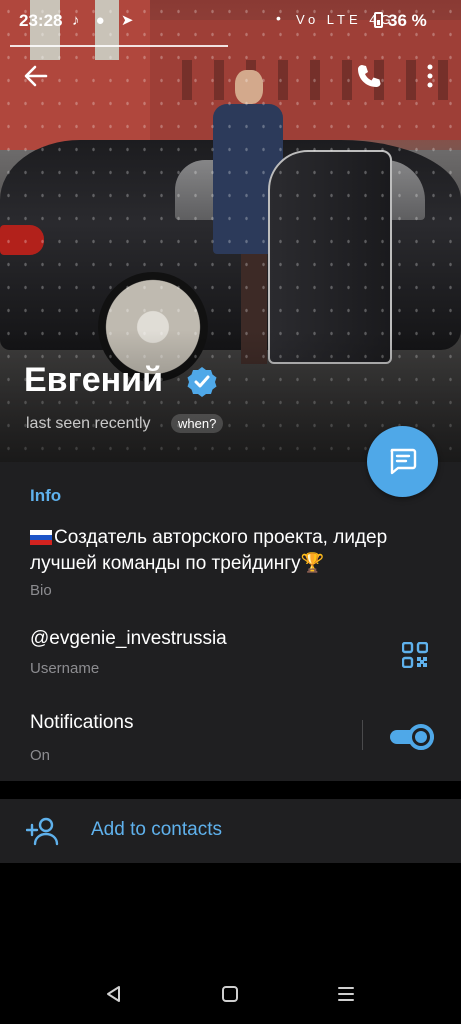 This screenshot has height=1024, width=461. What do you see at coordinates (378, 20) in the screenshot?
I see `battery-icon` at bounding box center [378, 20].